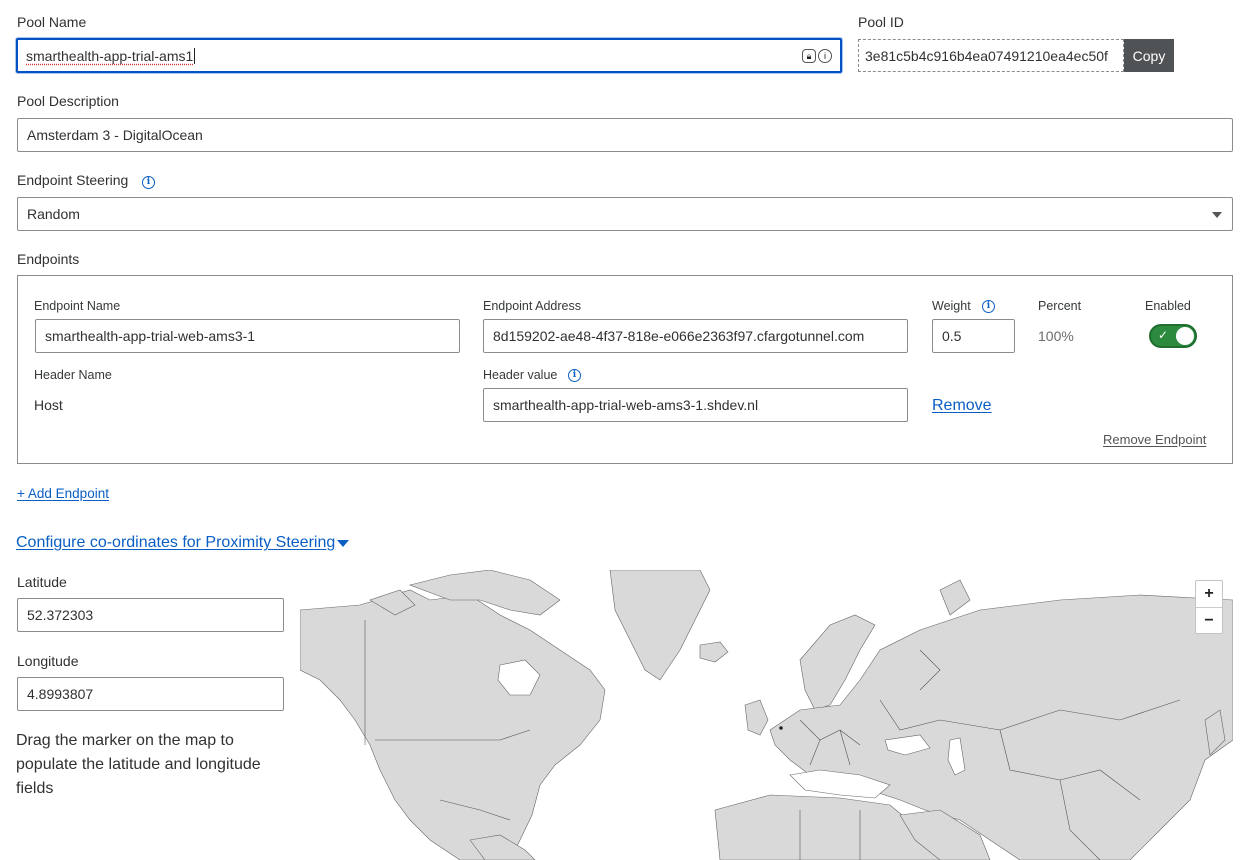 This screenshot has height=860, width=1248. What do you see at coordinates (825, 56) in the screenshot?
I see `info-fill-icon: i` at bounding box center [825, 56].